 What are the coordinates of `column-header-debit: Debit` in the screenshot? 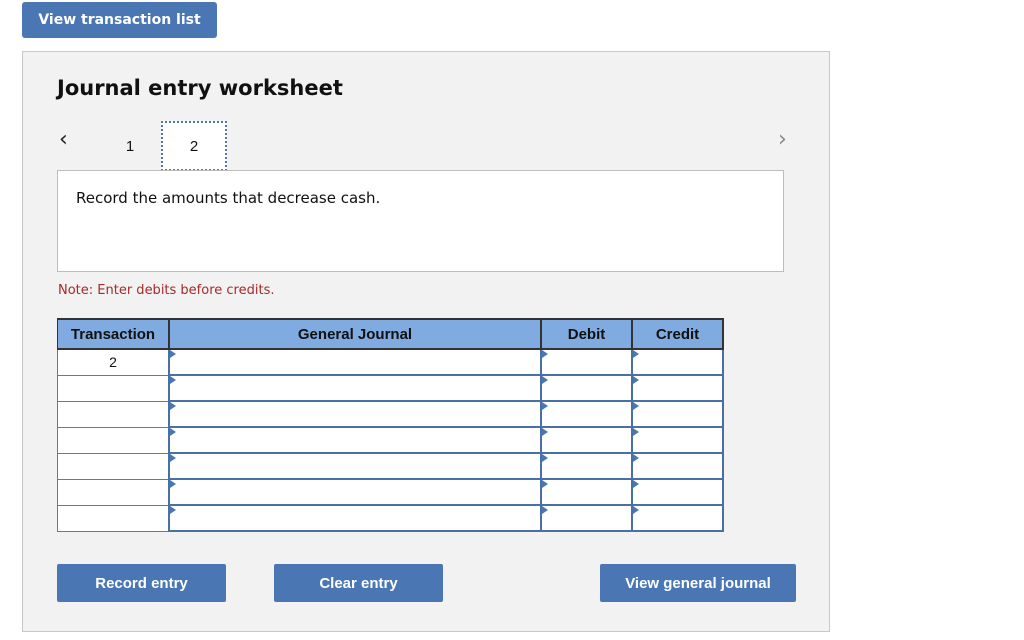 It's located at (586, 334).